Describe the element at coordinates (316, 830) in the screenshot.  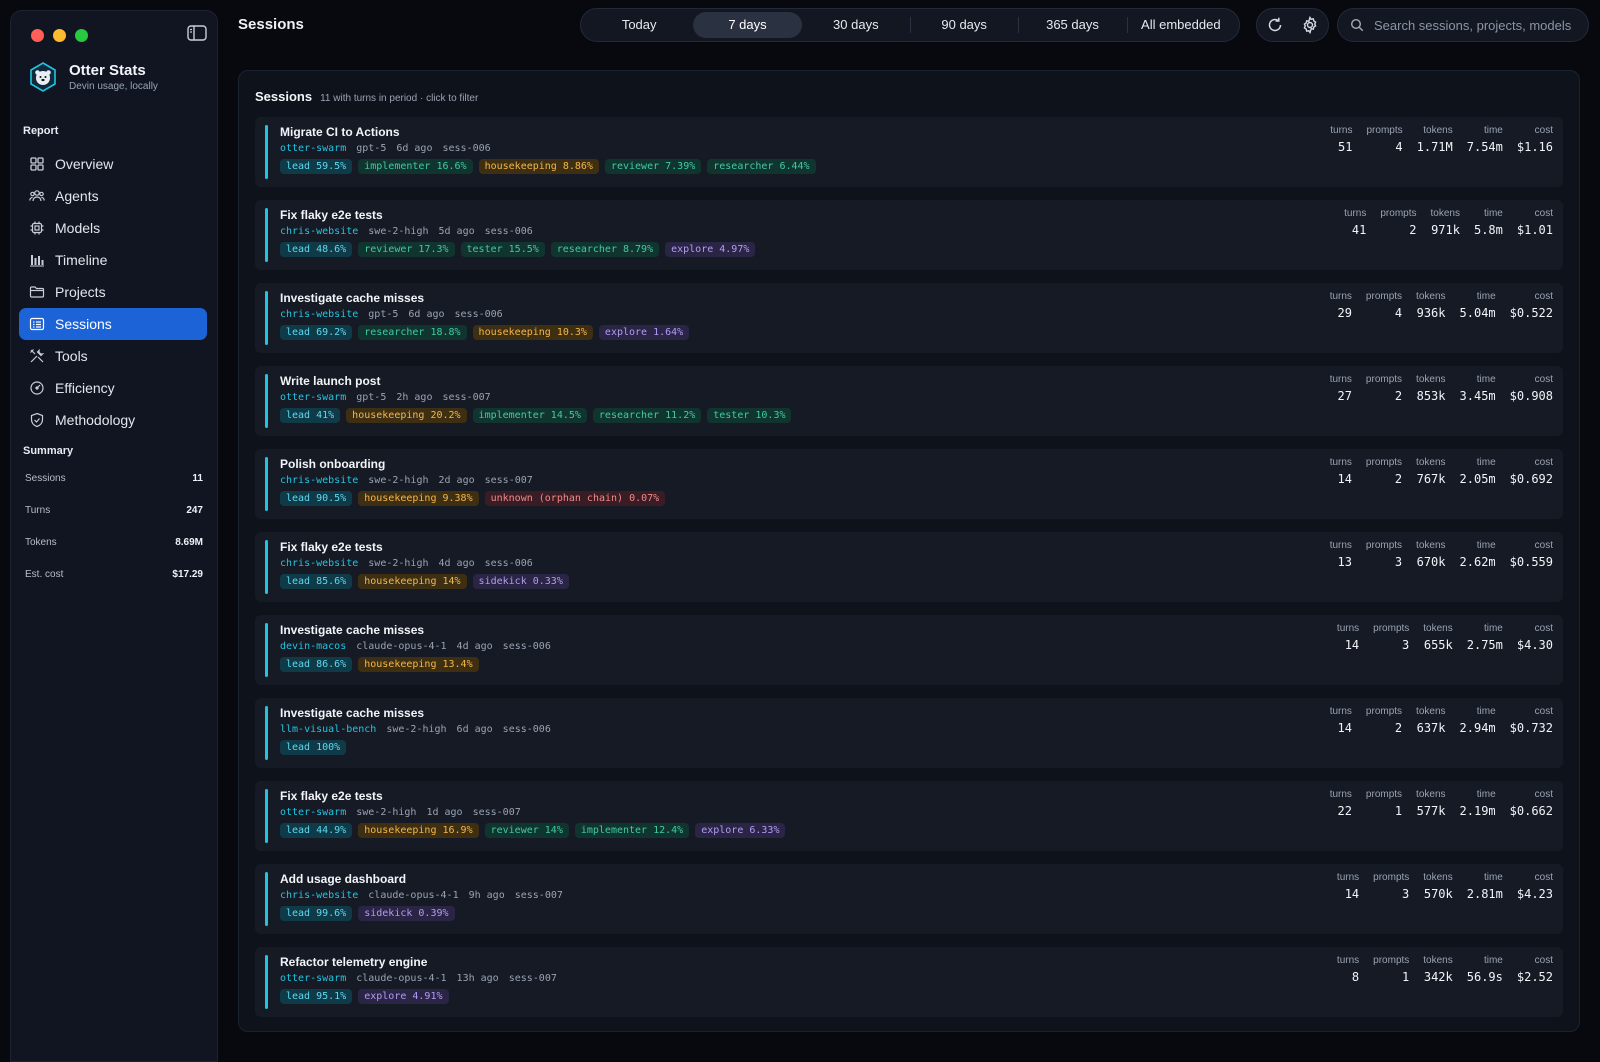
I see `agent-share-badge: lead 44.9%` at that location.